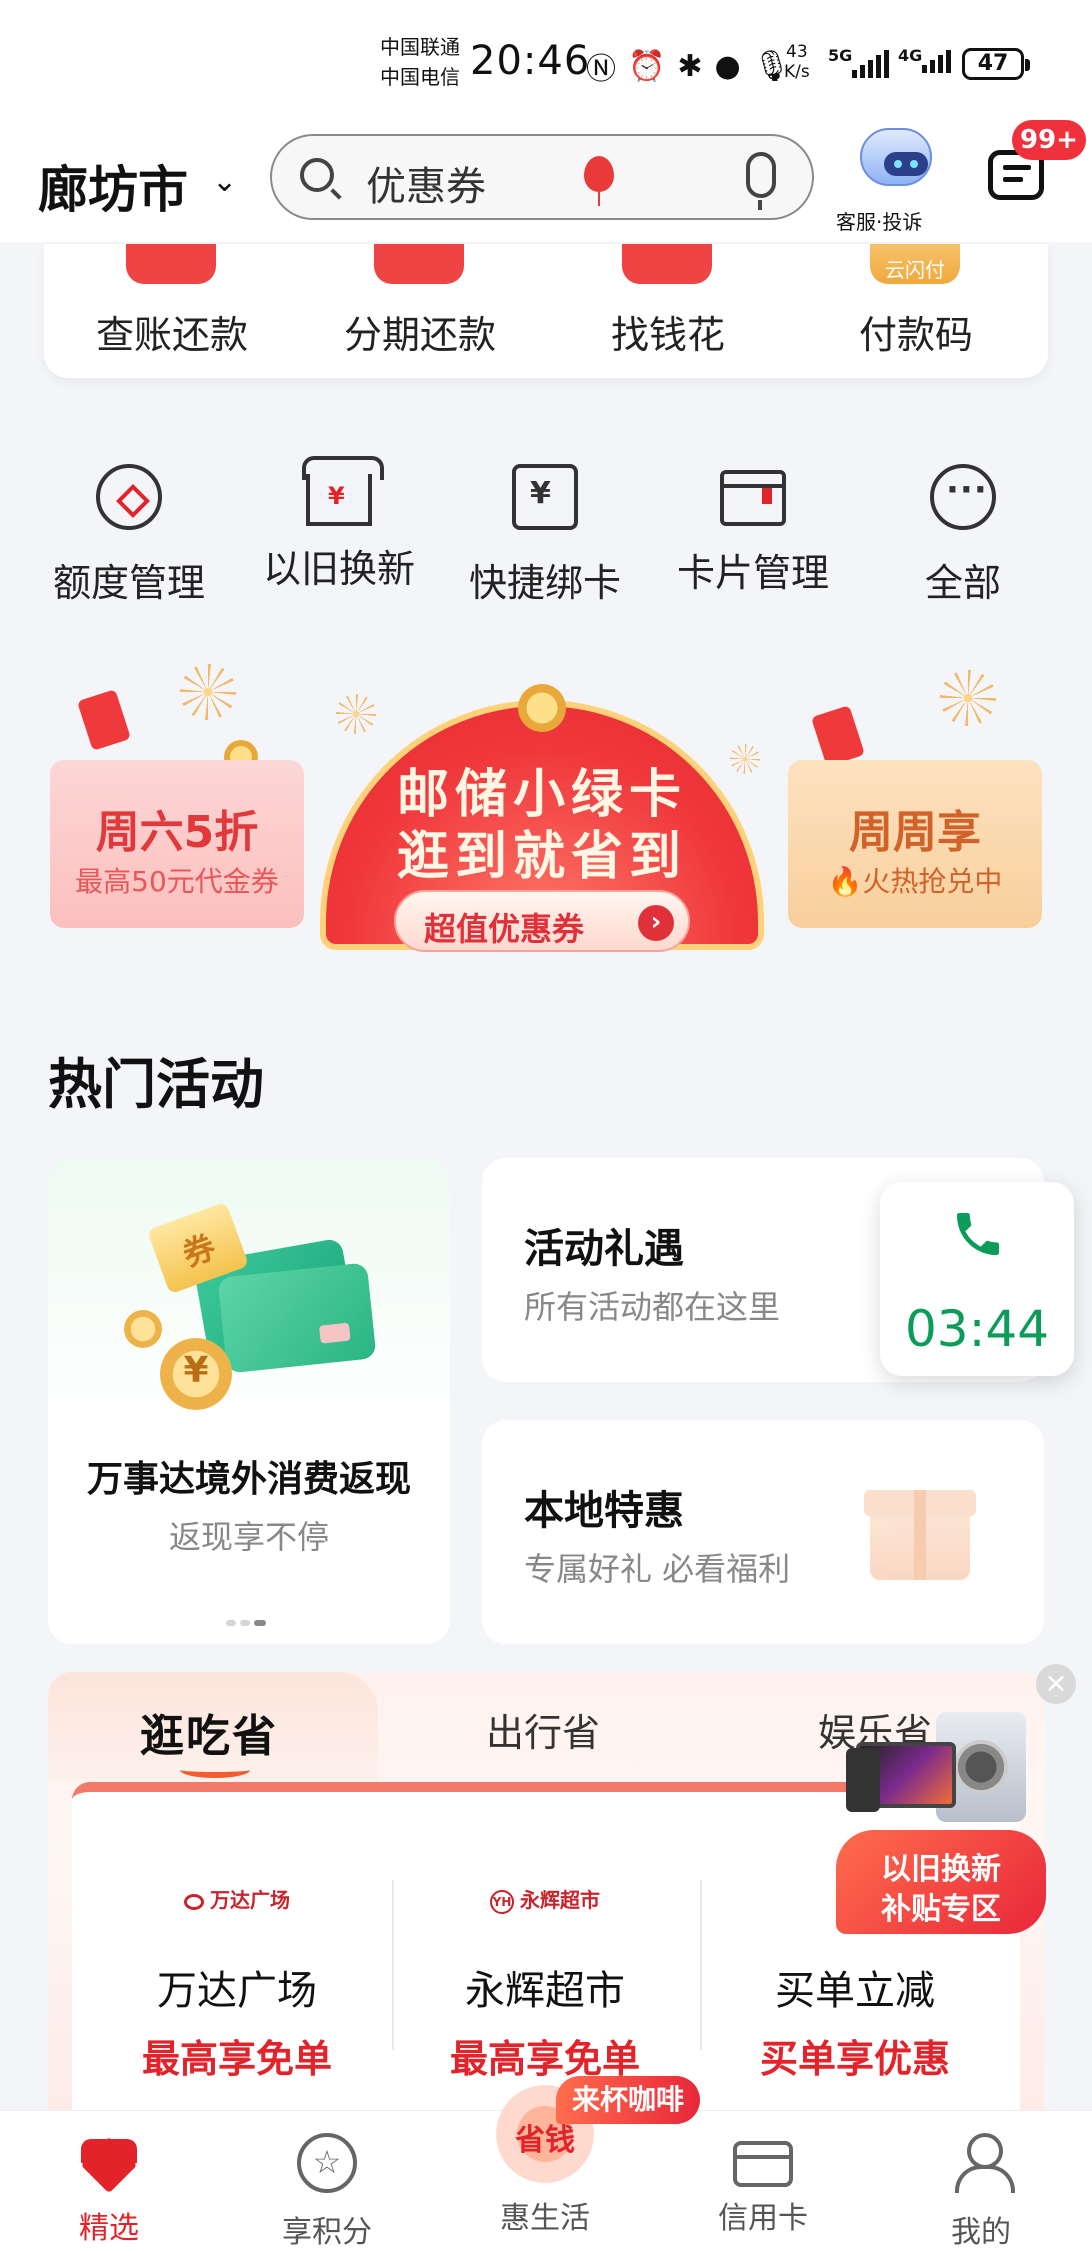 This screenshot has width=1092, height=2252. I want to click on tab-eat-save: 逛吃省, so click(209, 1732).